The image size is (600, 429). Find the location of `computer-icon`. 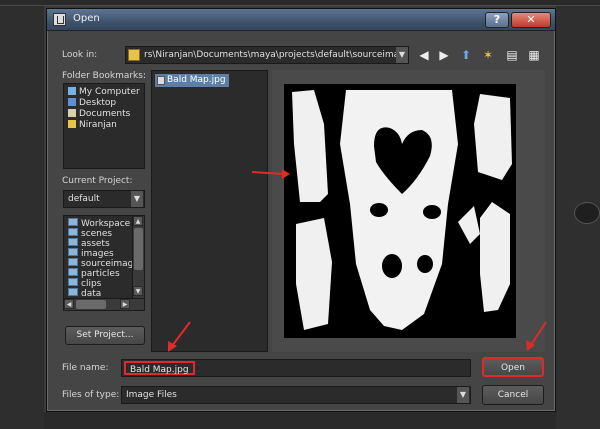

computer-icon is located at coordinates (72, 91).